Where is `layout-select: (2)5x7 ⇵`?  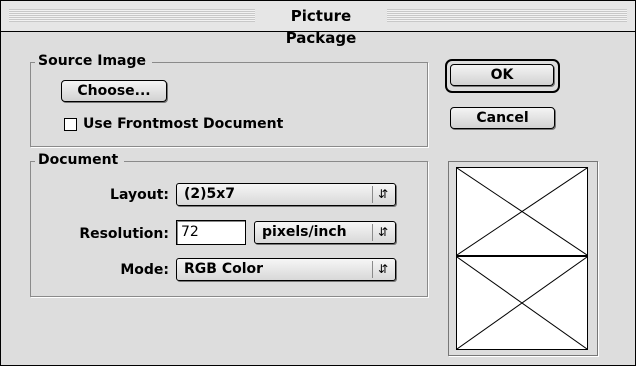 layout-select: (2)5x7 ⇵ is located at coordinates (286, 194).